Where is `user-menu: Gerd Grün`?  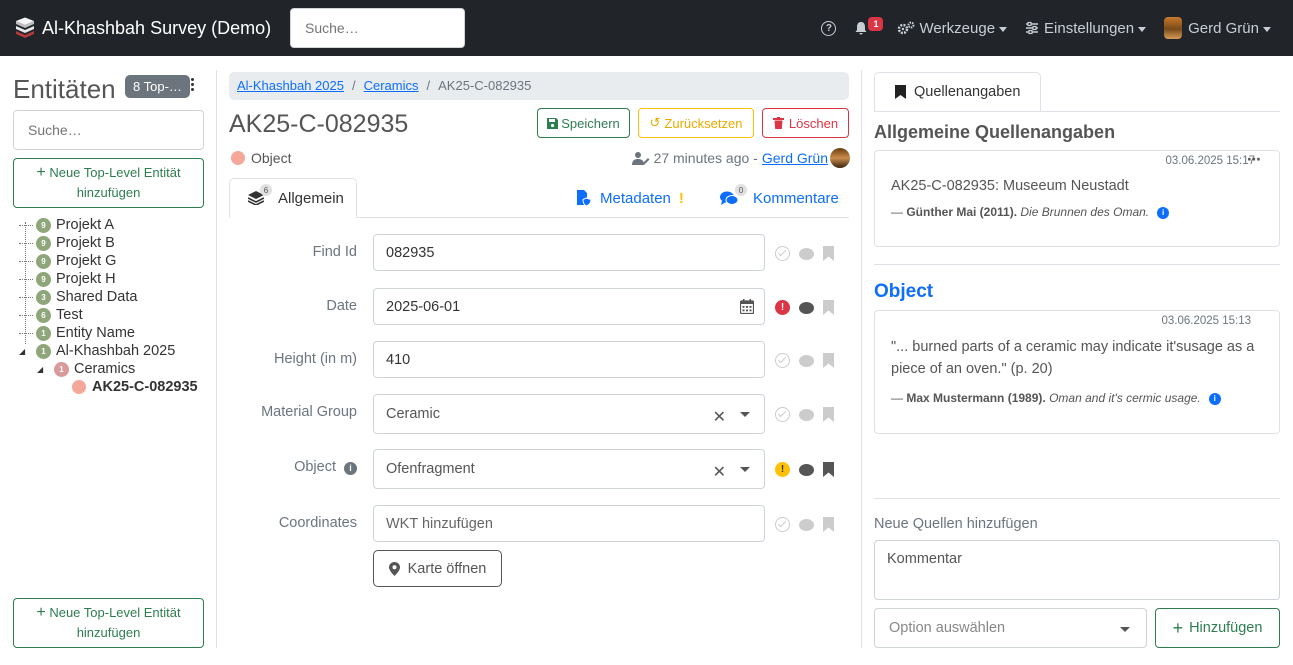
user-menu: Gerd Grün is located at coordinates (1217, 28).